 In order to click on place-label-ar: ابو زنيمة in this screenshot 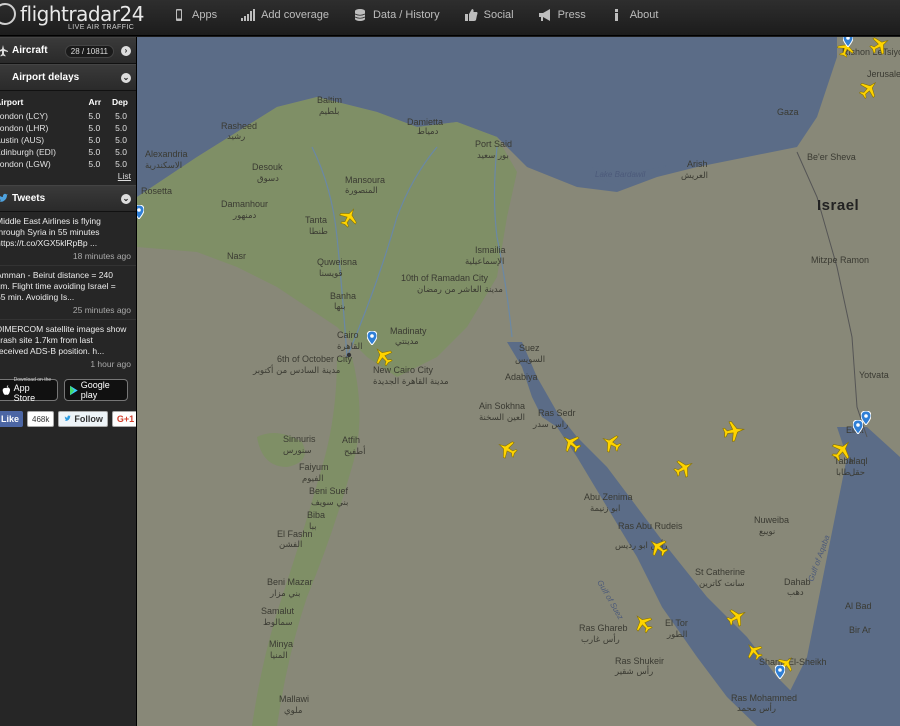, I will do `click(605, 509)`.